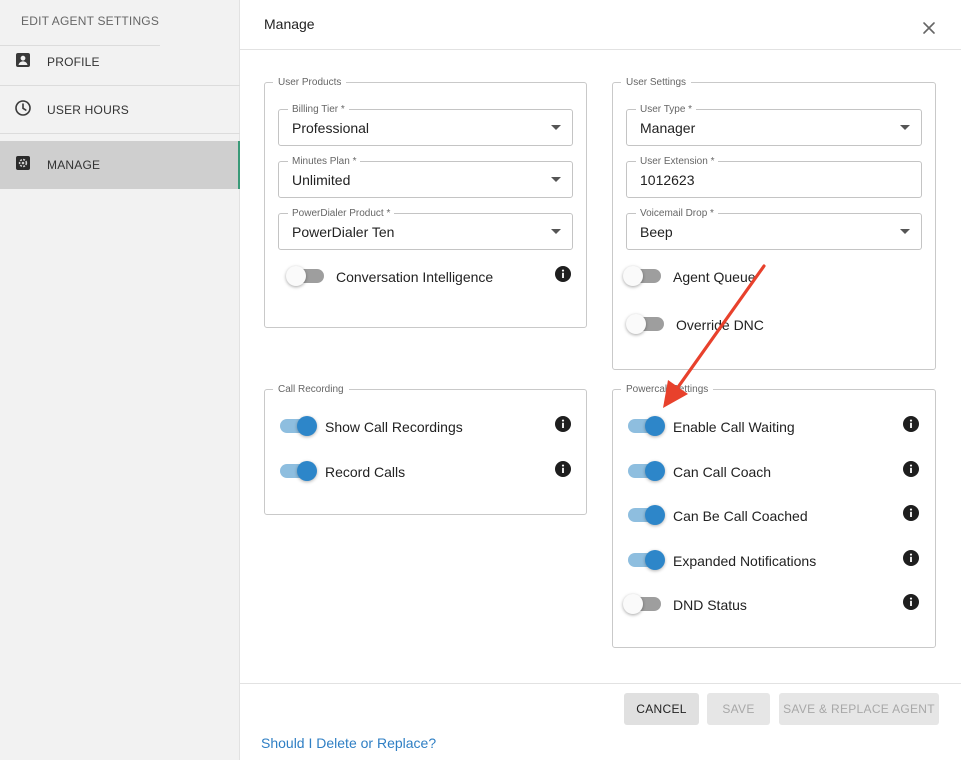 Image resolution: width=961 pixels, height=760 pixels. What do you see at coordinates (23, 108) in the screenshot?
I see `clock-icon` at bounding box center [23, 108].